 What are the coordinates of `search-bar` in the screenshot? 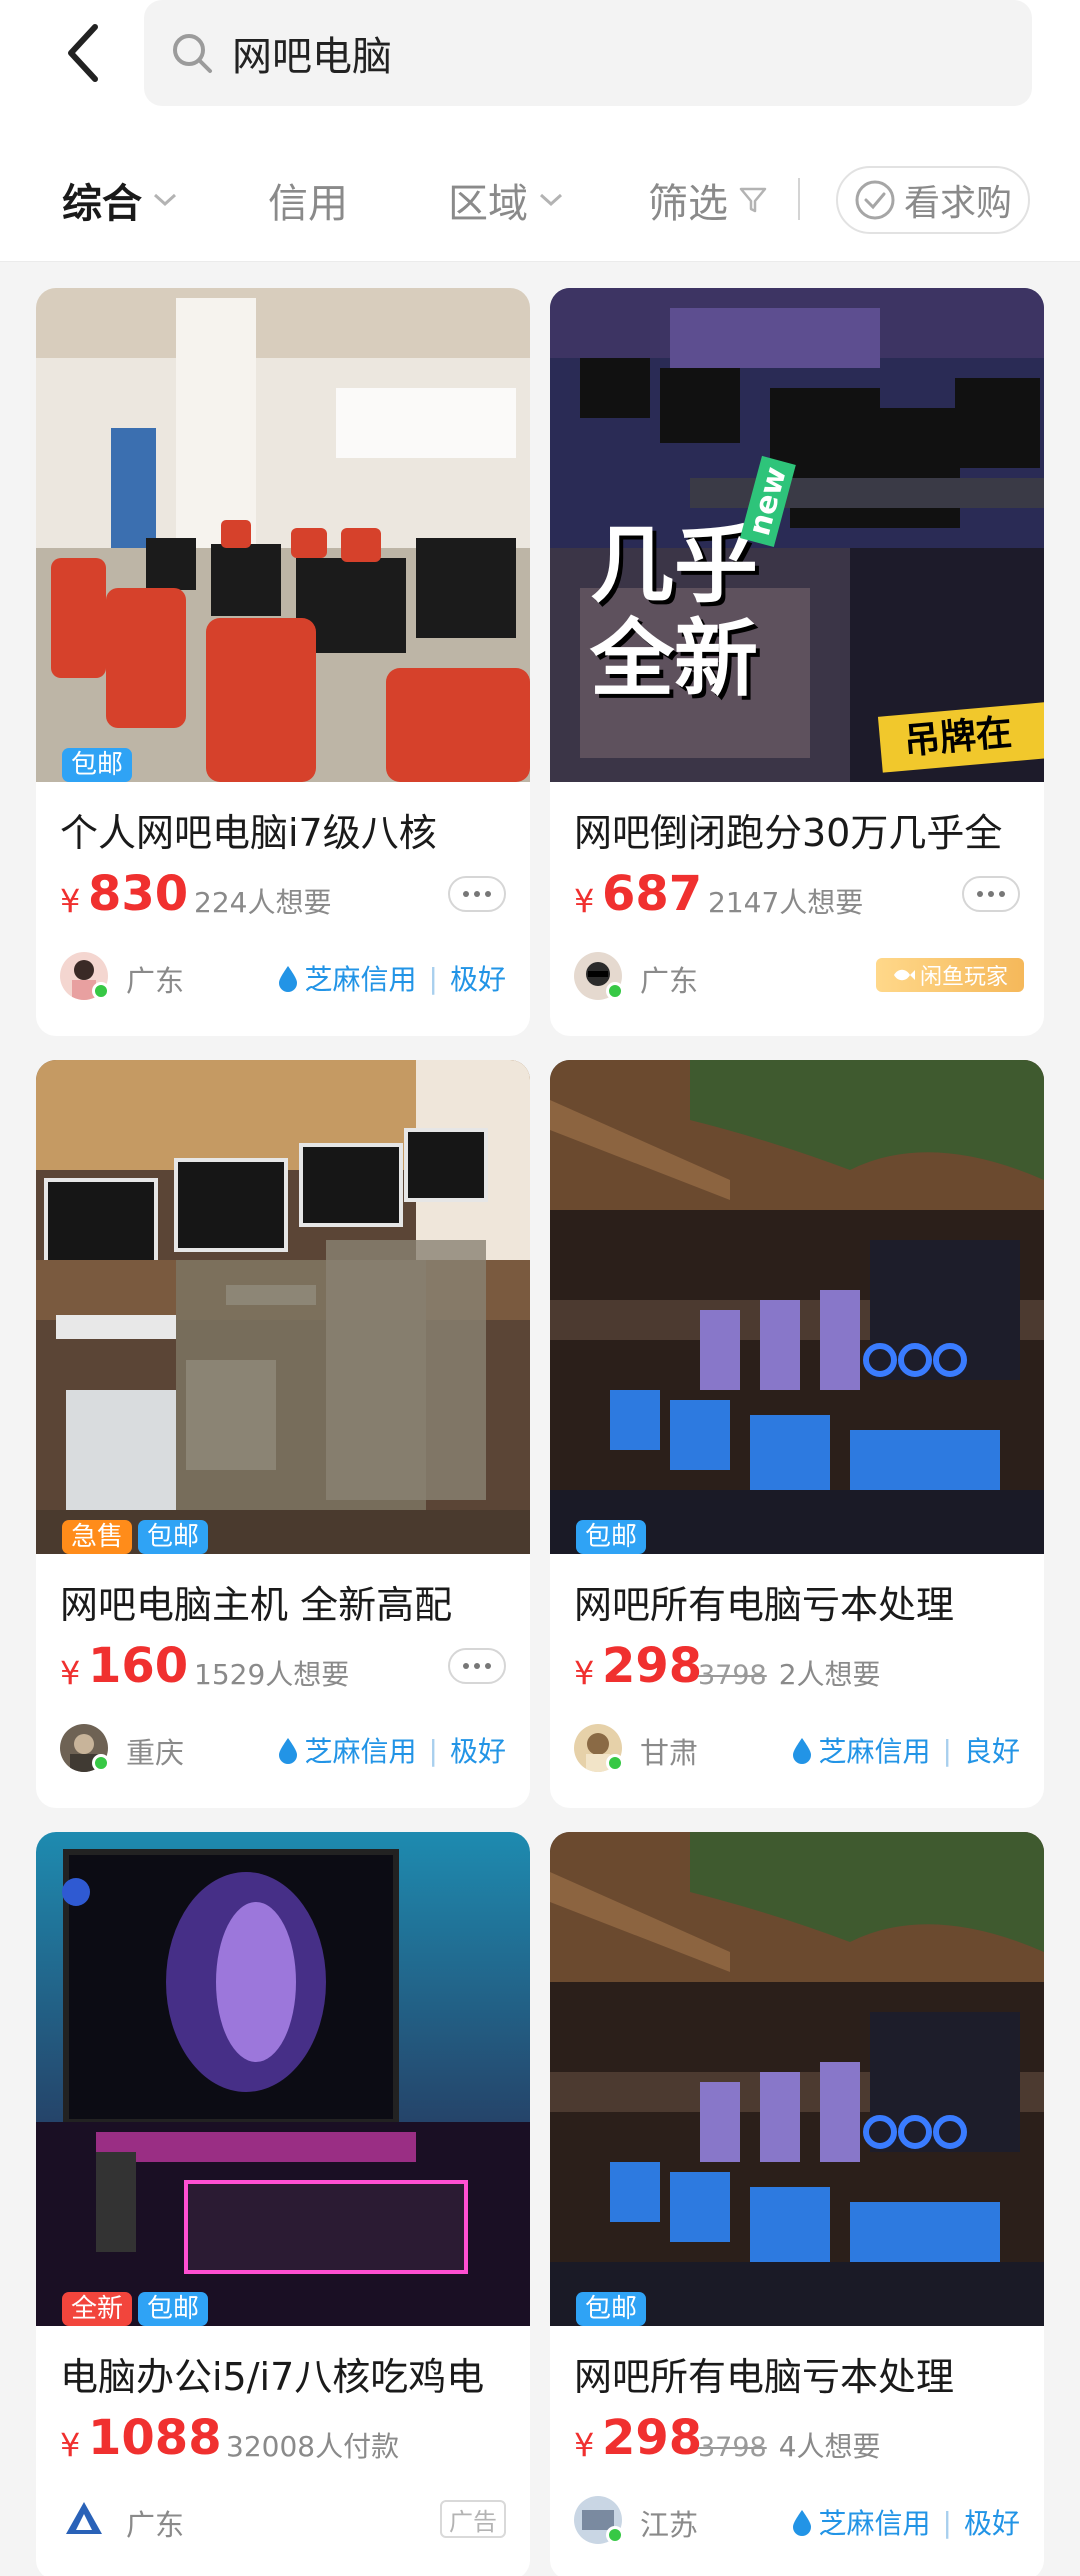 It's located at (588, 53).